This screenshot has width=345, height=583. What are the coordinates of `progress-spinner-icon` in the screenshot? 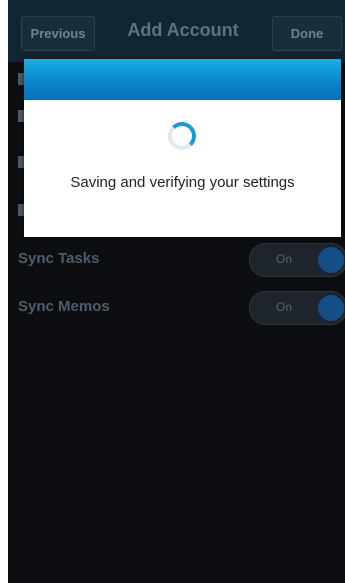 It's located at (182, 136).